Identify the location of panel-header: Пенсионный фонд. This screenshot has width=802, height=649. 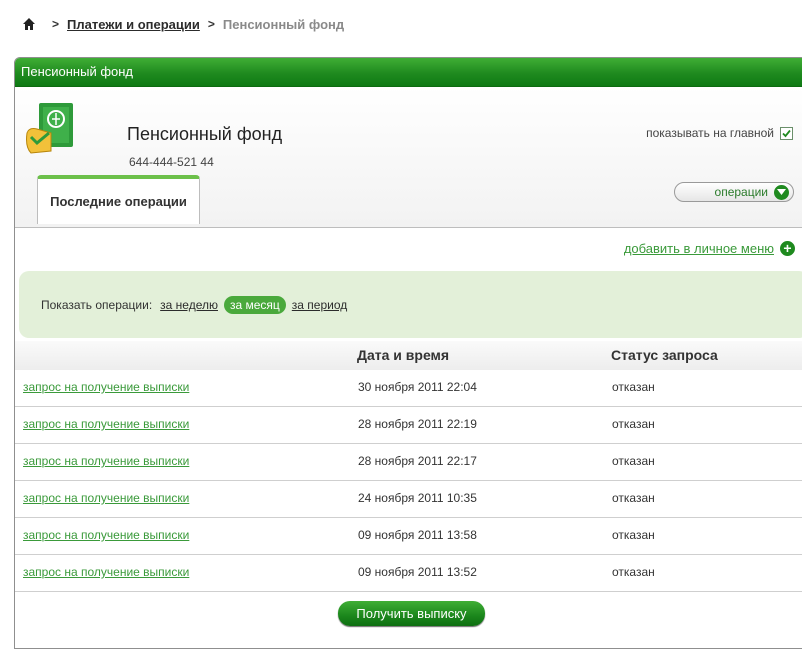
(408, 72).